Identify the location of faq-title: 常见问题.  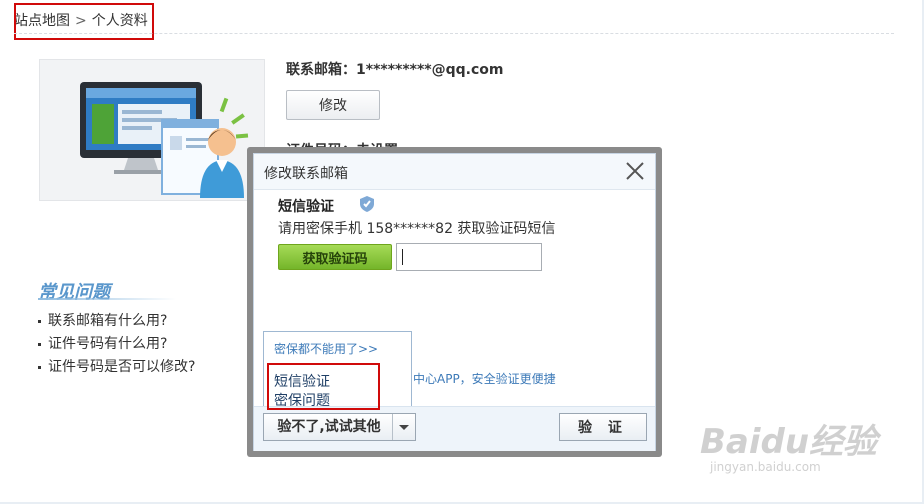
(74, 292).